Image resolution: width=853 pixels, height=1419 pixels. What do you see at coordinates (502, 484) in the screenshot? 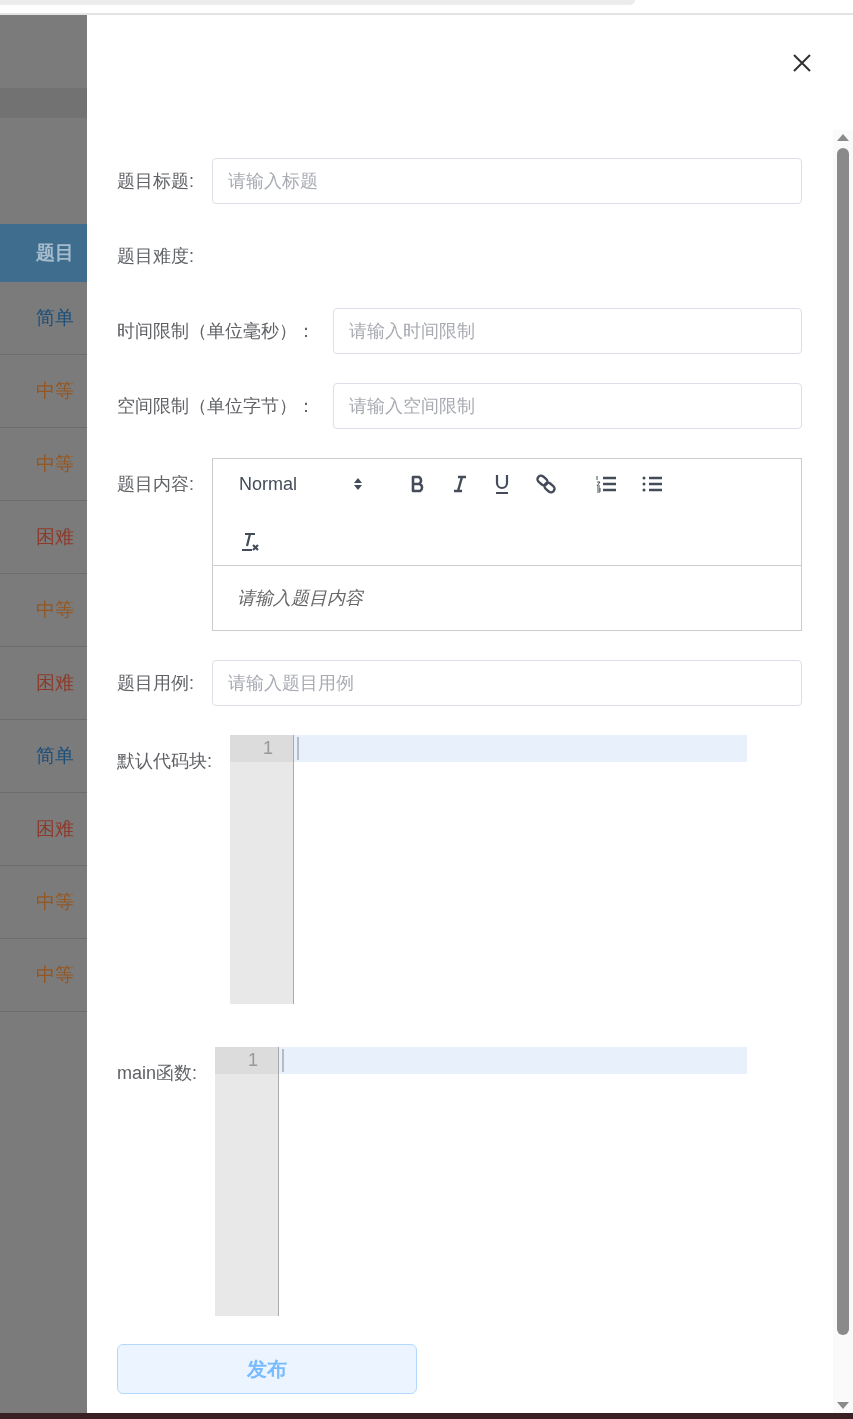
I see `underline-icon` at bounding box center [502, 484].